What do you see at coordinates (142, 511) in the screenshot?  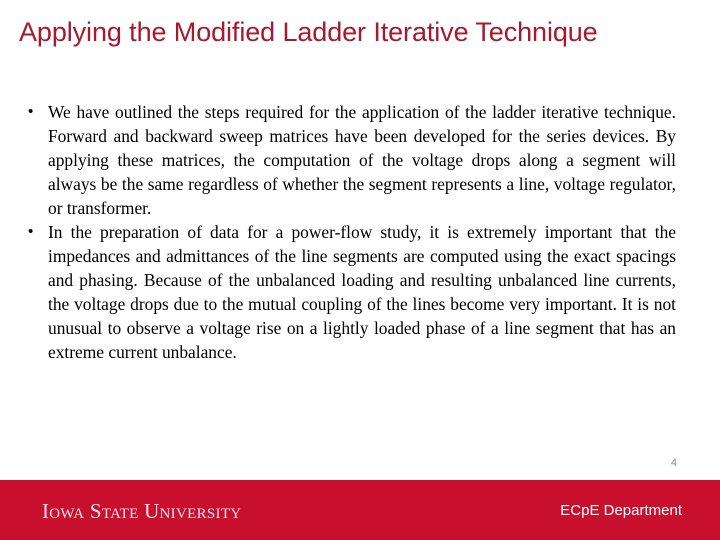 I see `university-logo: Iowa State University` at bounding box center [142, 511].